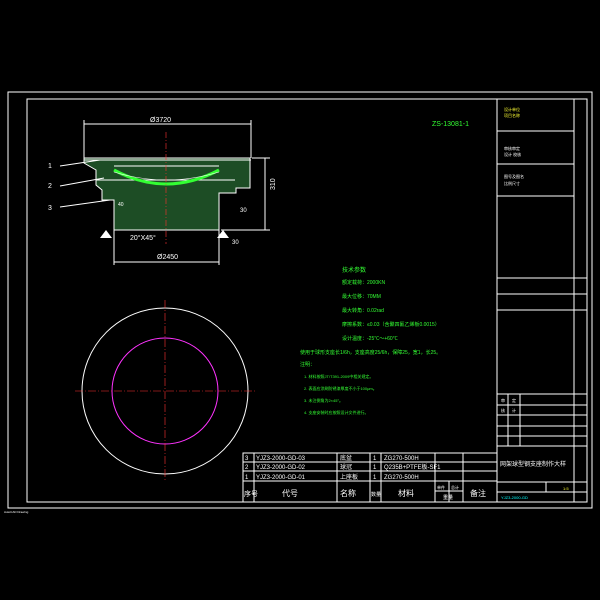 The height and width of the screenshot is (600, 600). I want to click on bom-row1-code: YJZ3-2000-GD-01, so click(281, 478).